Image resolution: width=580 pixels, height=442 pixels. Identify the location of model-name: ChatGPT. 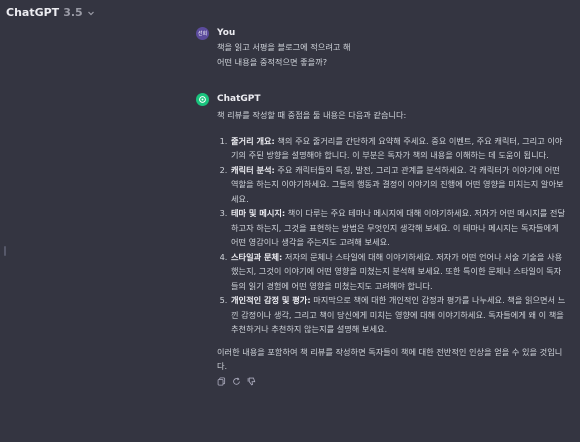
(33, 12).